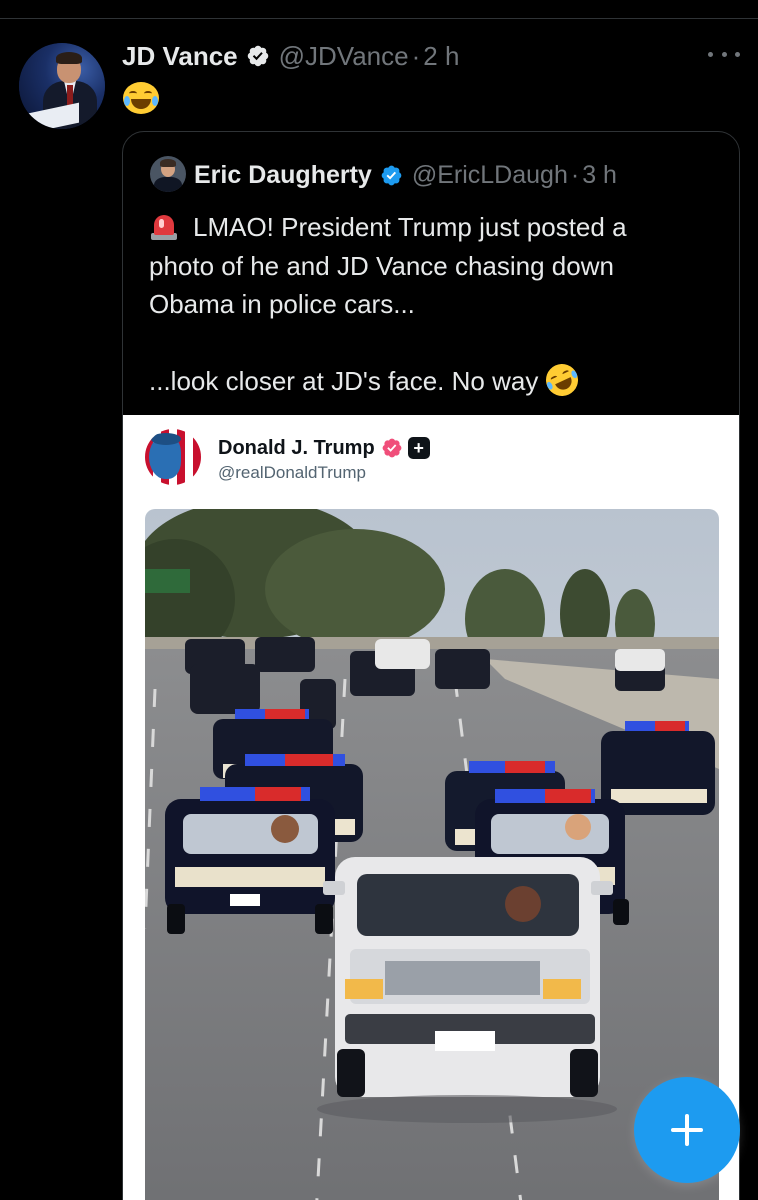 The width and height of the screenshot is (758, 1200). I want to click on quoted-header: Eric Daugherty @EricLDaugh · 3 h, so click(405, 175).